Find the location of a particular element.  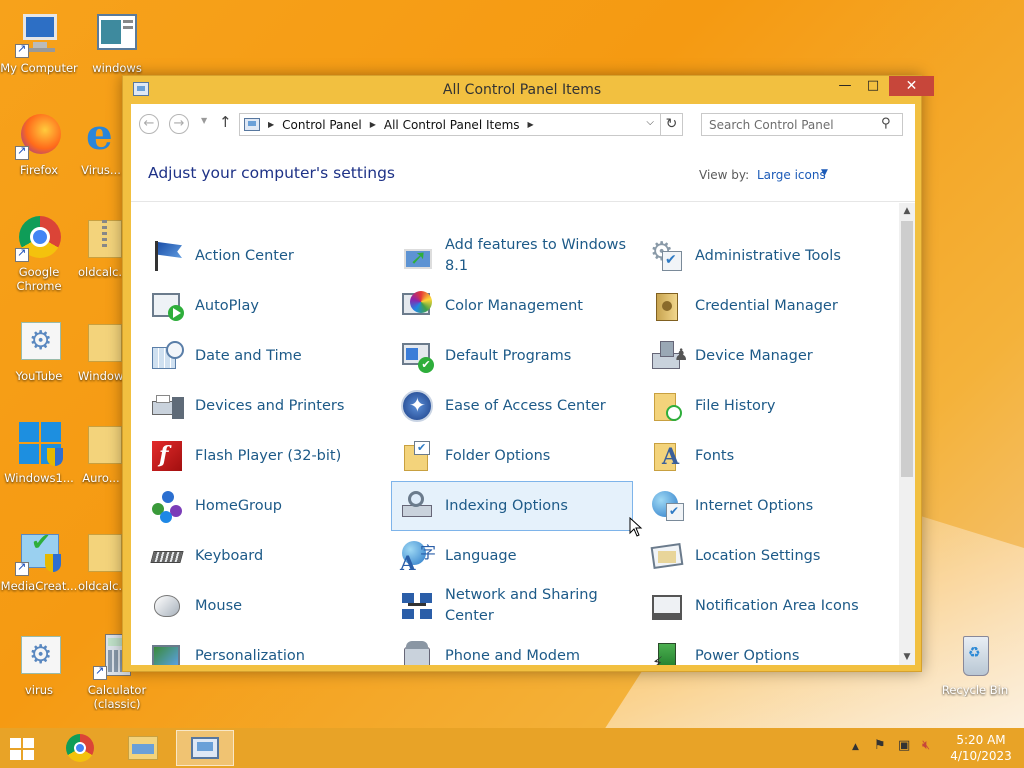

item-label: Internet Options is located at coordinates (754, 505).